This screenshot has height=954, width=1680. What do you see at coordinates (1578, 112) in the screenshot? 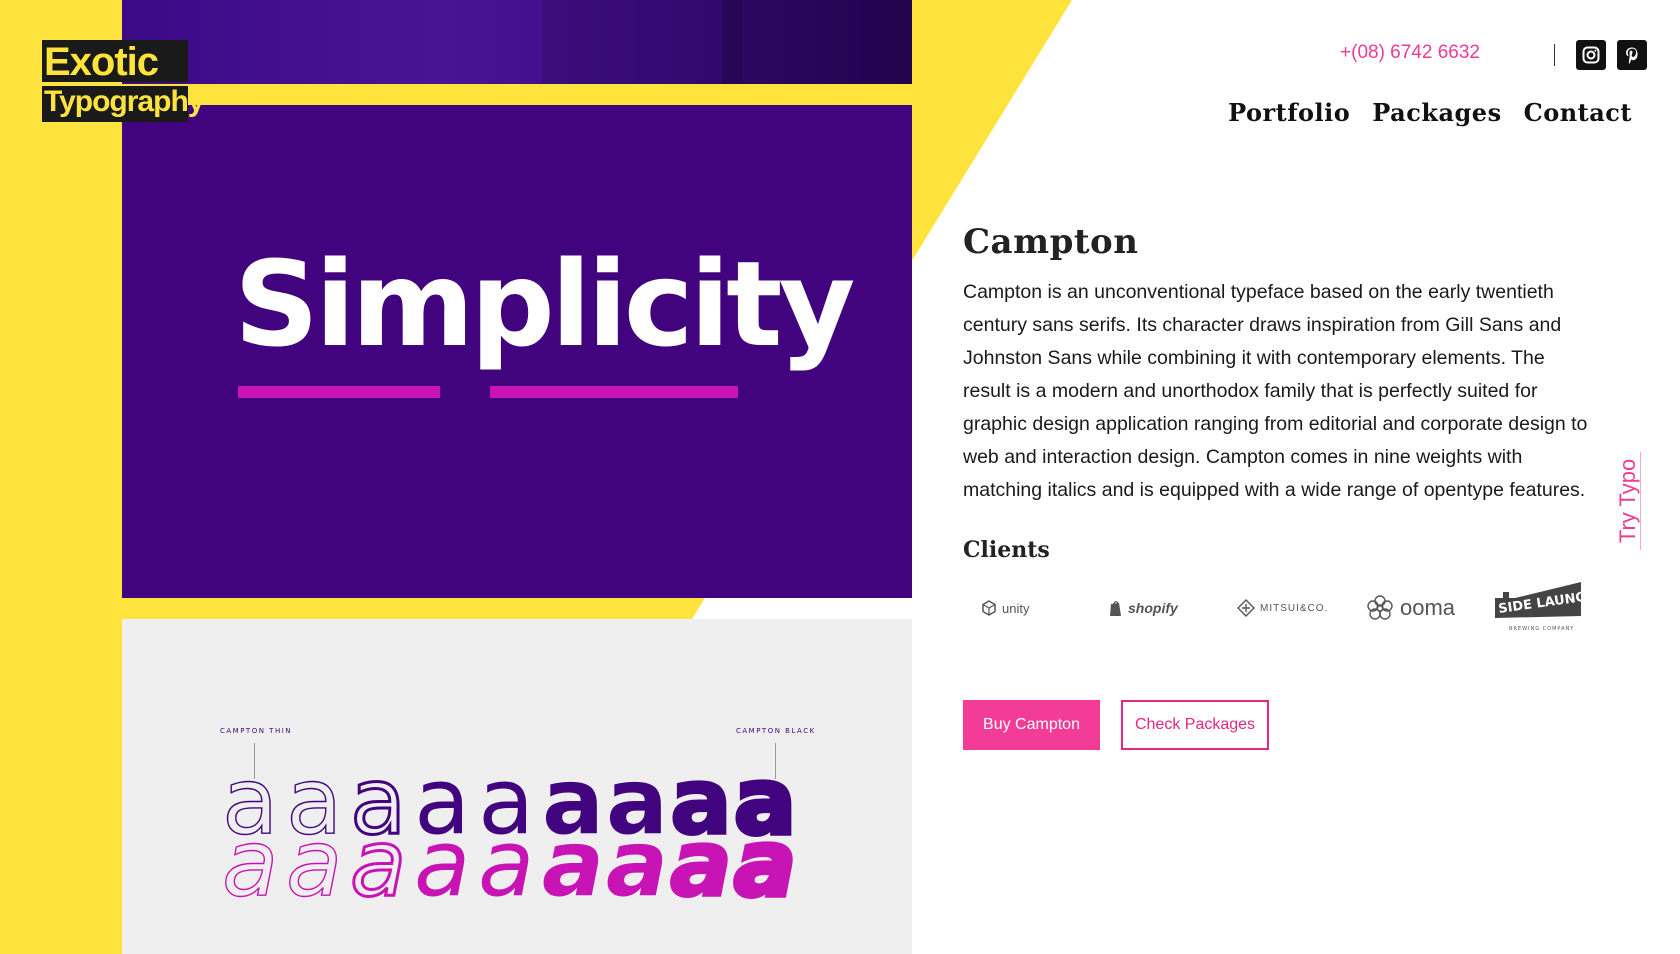
I see `nav-contact: Contact` at bounding box center [1578, 112].